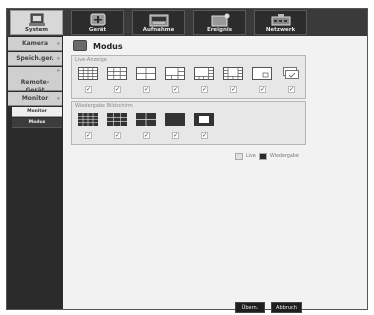  I want to click on sidebar-item-remote-device: Remote- Gerät », so click(35, 80).